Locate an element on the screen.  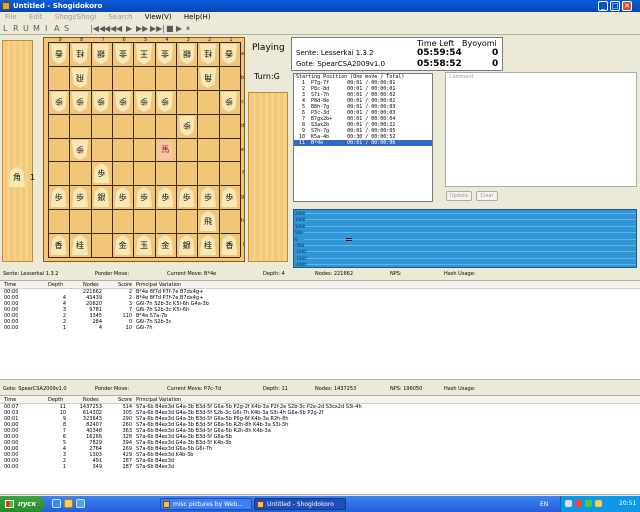
menu-view: View(V) is located at coordinates (158, 17).